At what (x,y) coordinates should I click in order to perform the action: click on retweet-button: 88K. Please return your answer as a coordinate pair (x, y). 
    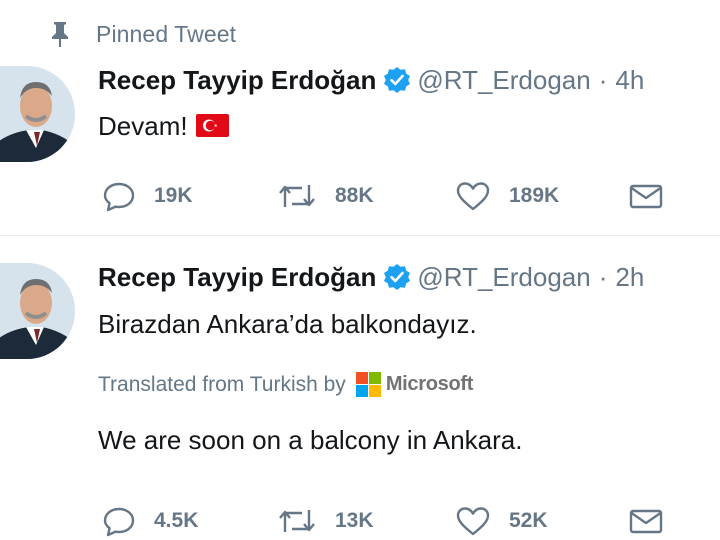
    Looking at the image, I should click on (325, 196).